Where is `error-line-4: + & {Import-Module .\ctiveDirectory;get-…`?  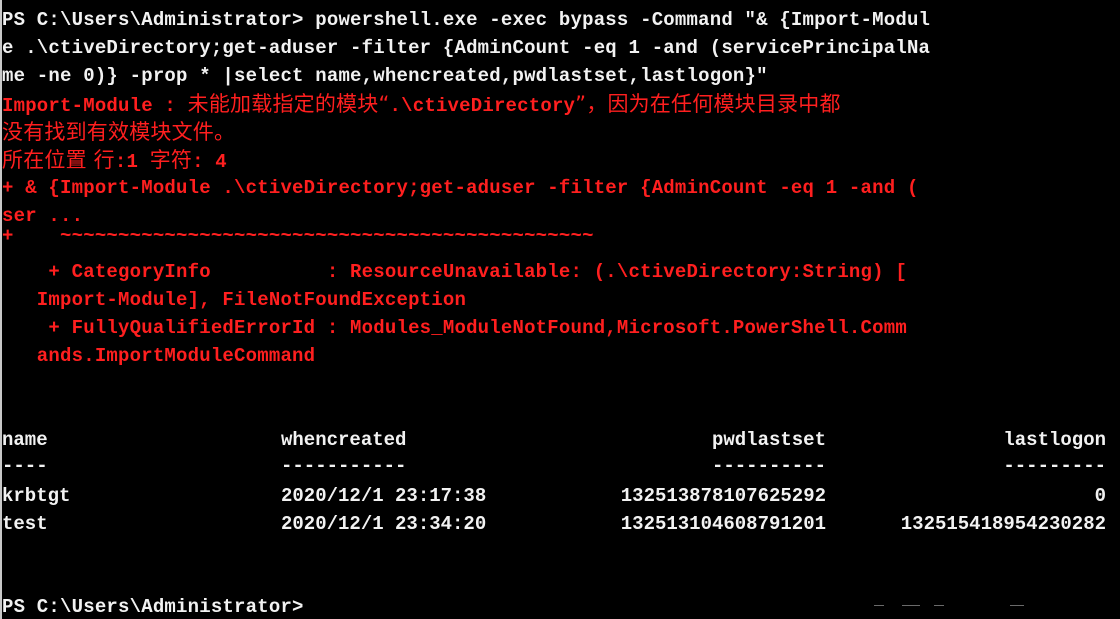 error-line-4: + & {Import-Module .\ctiveDirectory;get-… is located at coordinates (460, 188).